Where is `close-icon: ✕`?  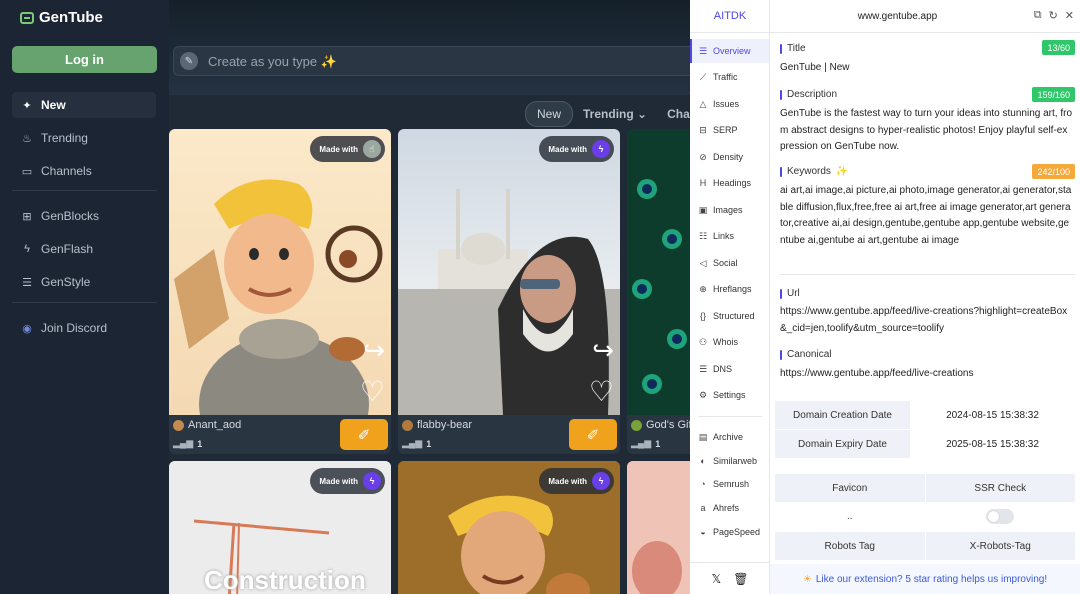 close-icon: ✕ is located at coordinates (1069, 15).